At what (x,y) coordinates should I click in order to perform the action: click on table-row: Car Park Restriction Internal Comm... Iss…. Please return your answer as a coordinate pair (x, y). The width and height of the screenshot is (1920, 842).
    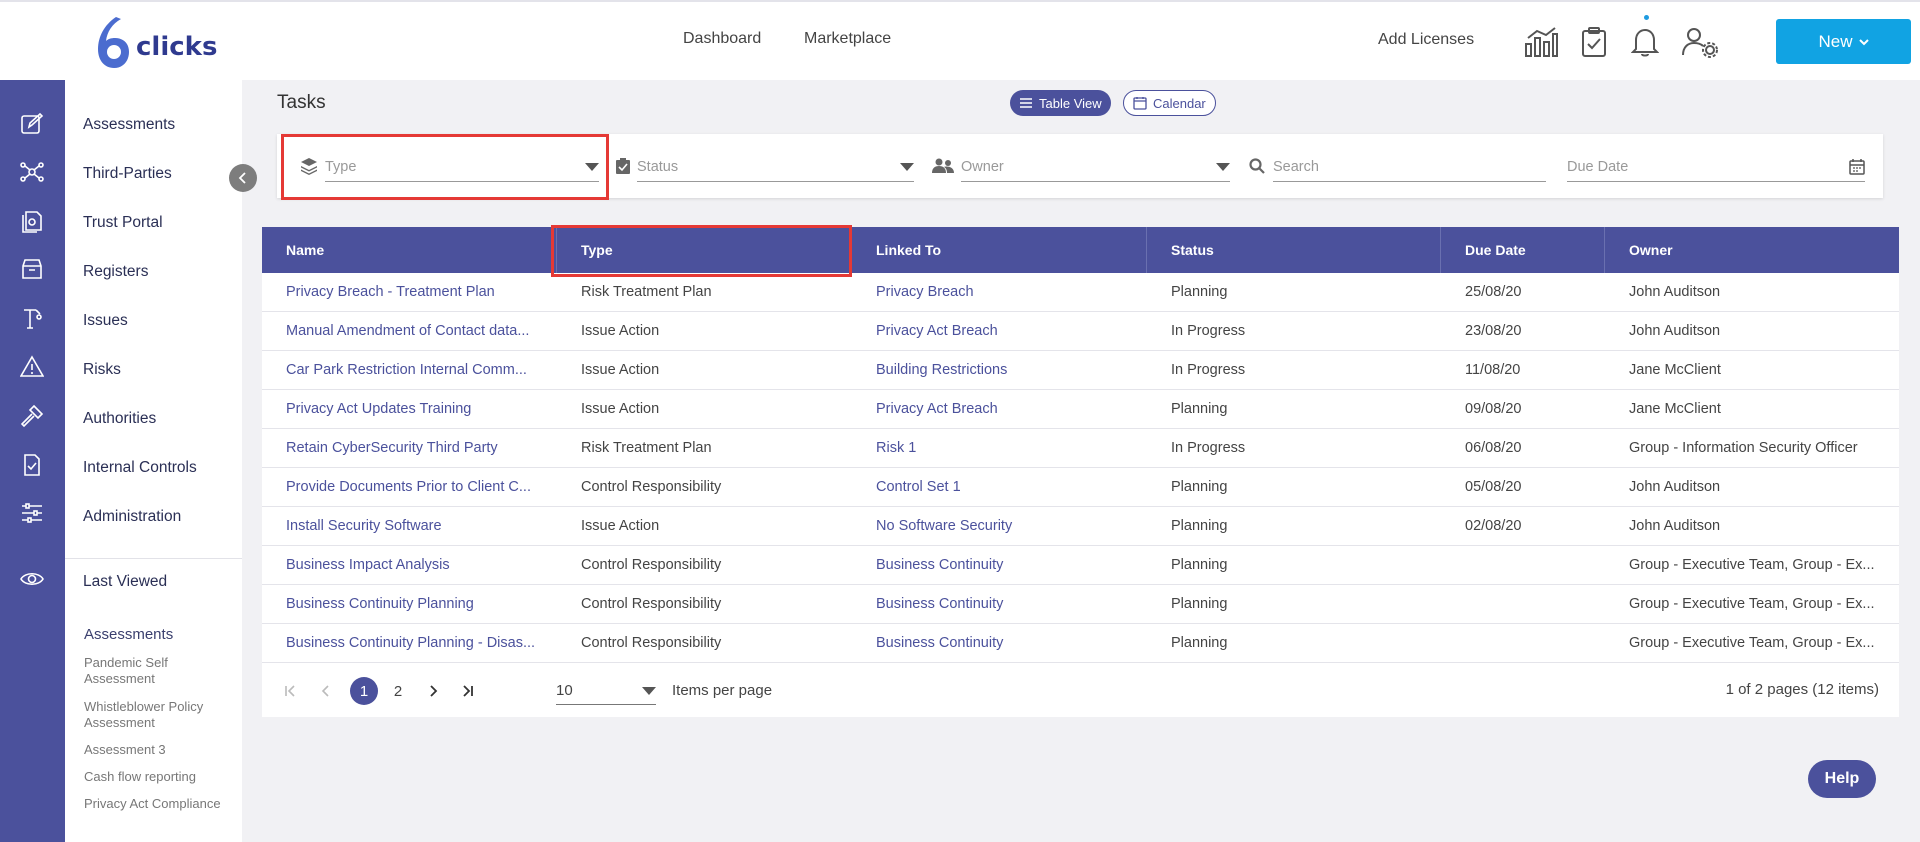
    Looking at the image, I should click on (1080, 370).